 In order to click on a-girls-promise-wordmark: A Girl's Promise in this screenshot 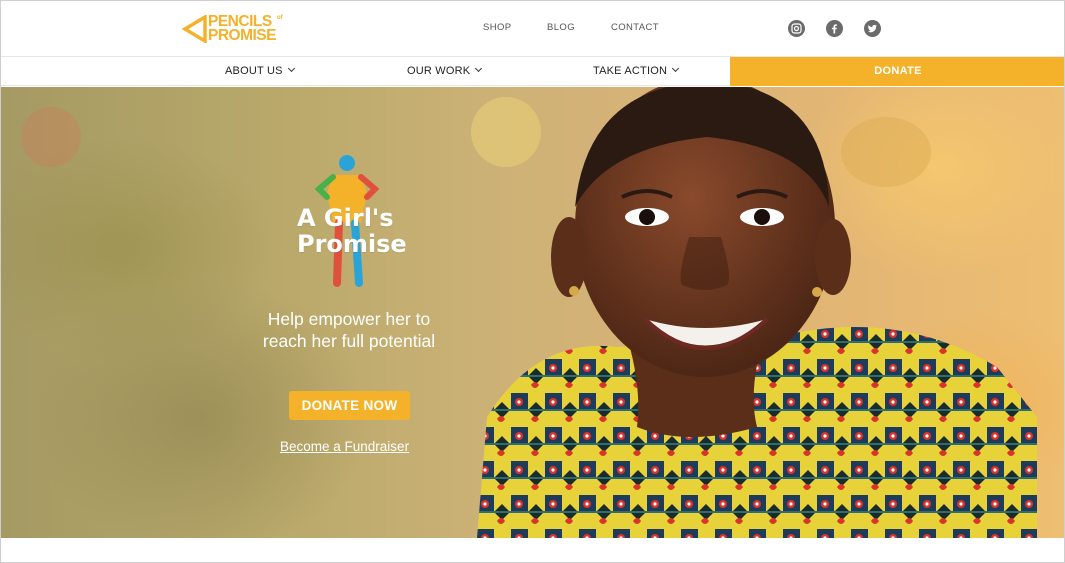, I will do `click(352, 231)`.